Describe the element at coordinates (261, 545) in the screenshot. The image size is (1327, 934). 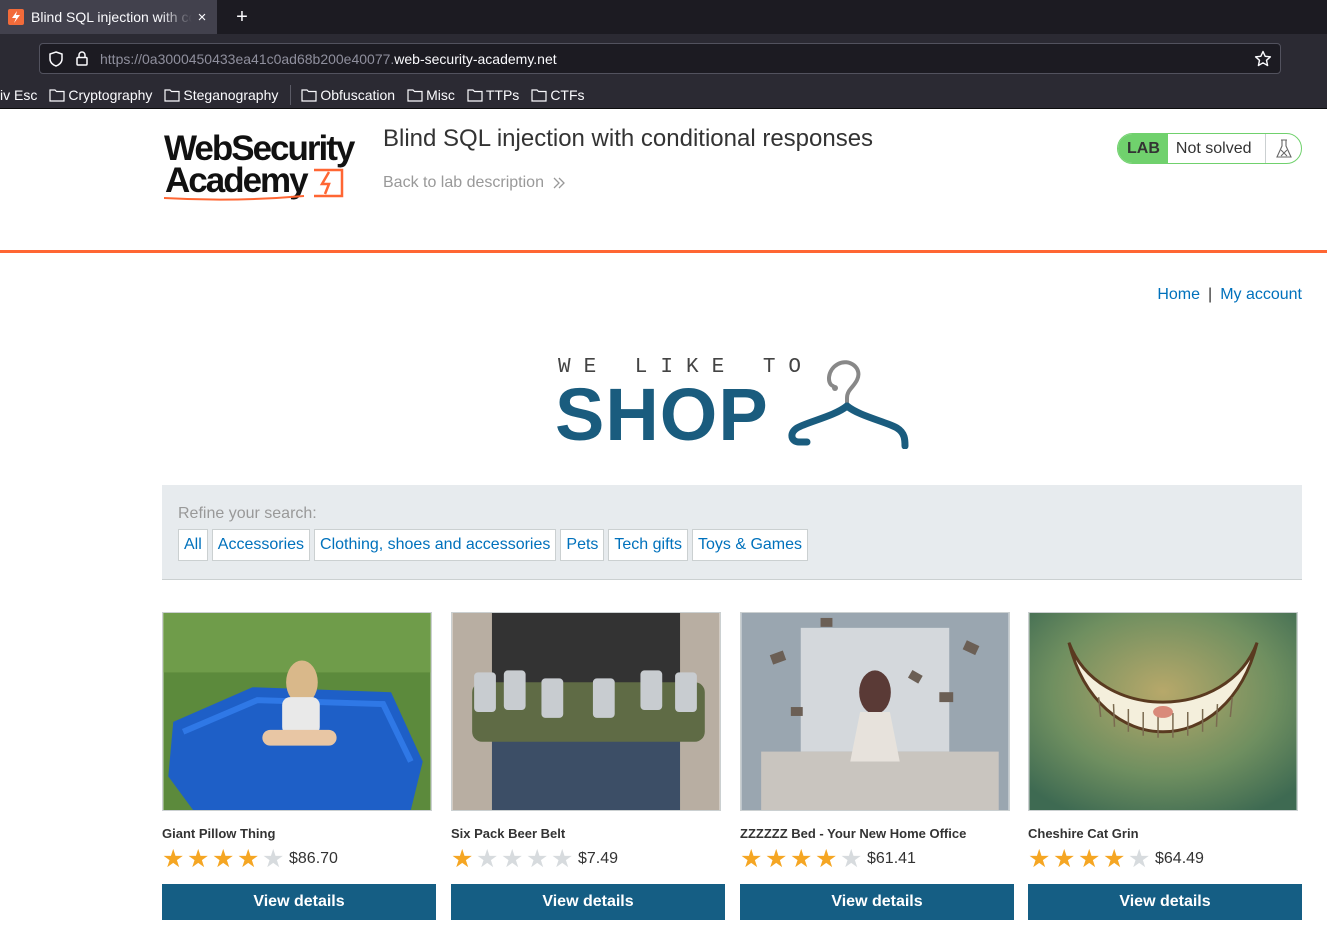
I see `filter-accessories: Accessories` at that location.